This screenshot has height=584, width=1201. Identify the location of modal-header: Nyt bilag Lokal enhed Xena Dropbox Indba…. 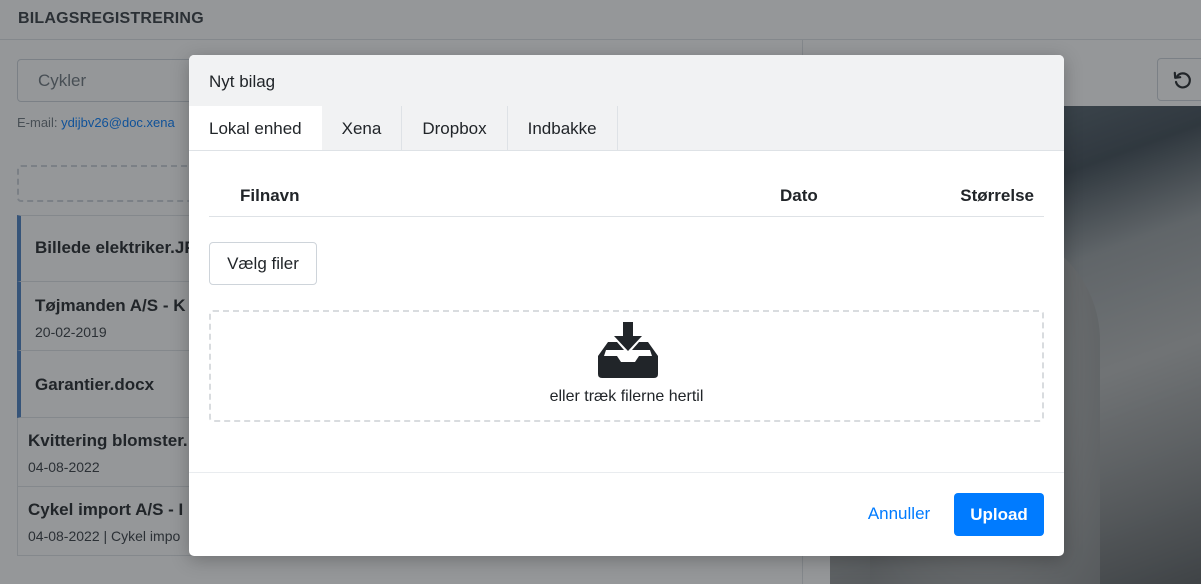
(626, 103).